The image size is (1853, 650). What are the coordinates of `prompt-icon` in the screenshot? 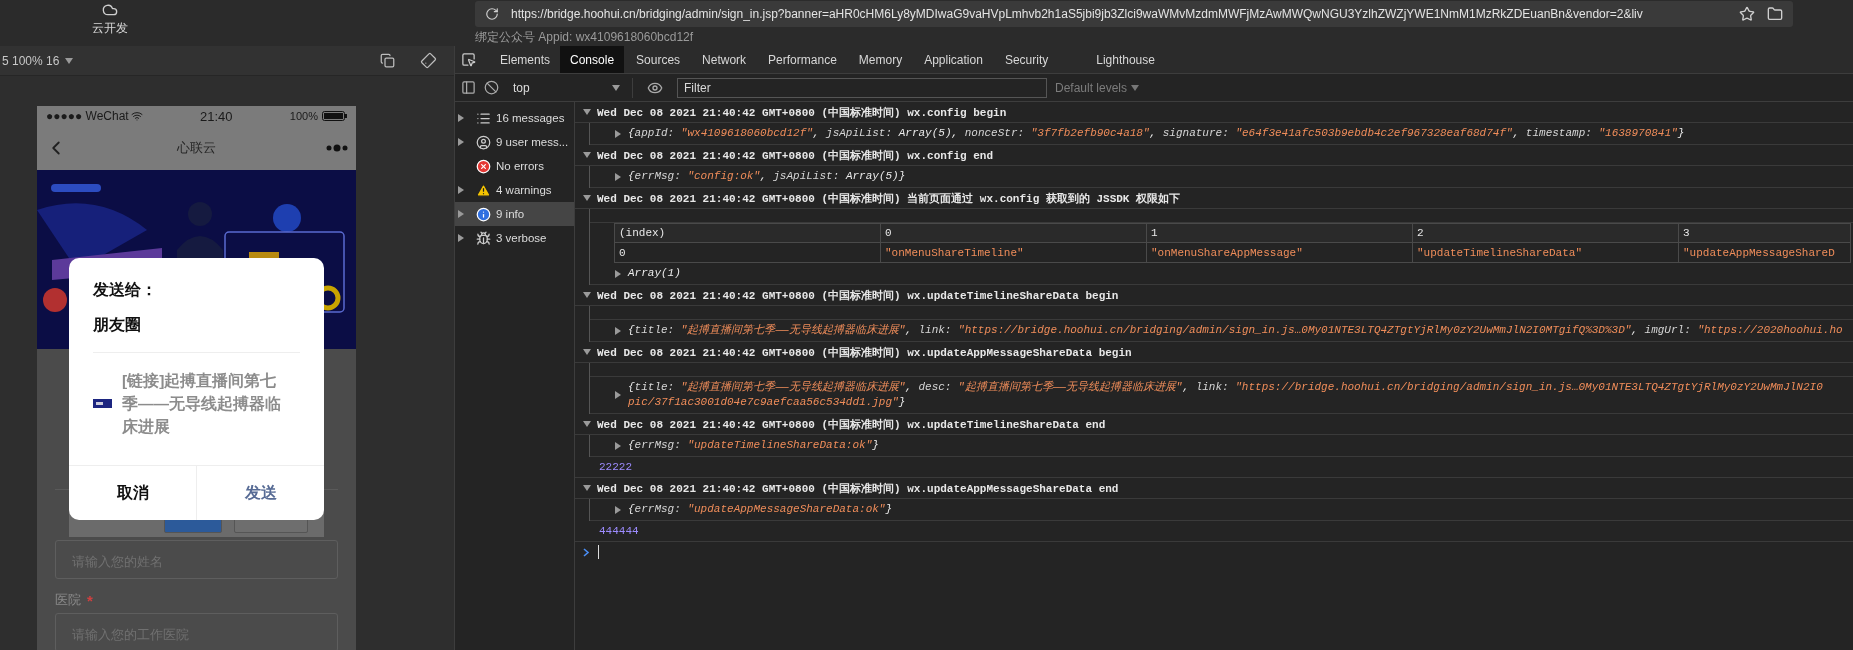 It's located at (586, 552).